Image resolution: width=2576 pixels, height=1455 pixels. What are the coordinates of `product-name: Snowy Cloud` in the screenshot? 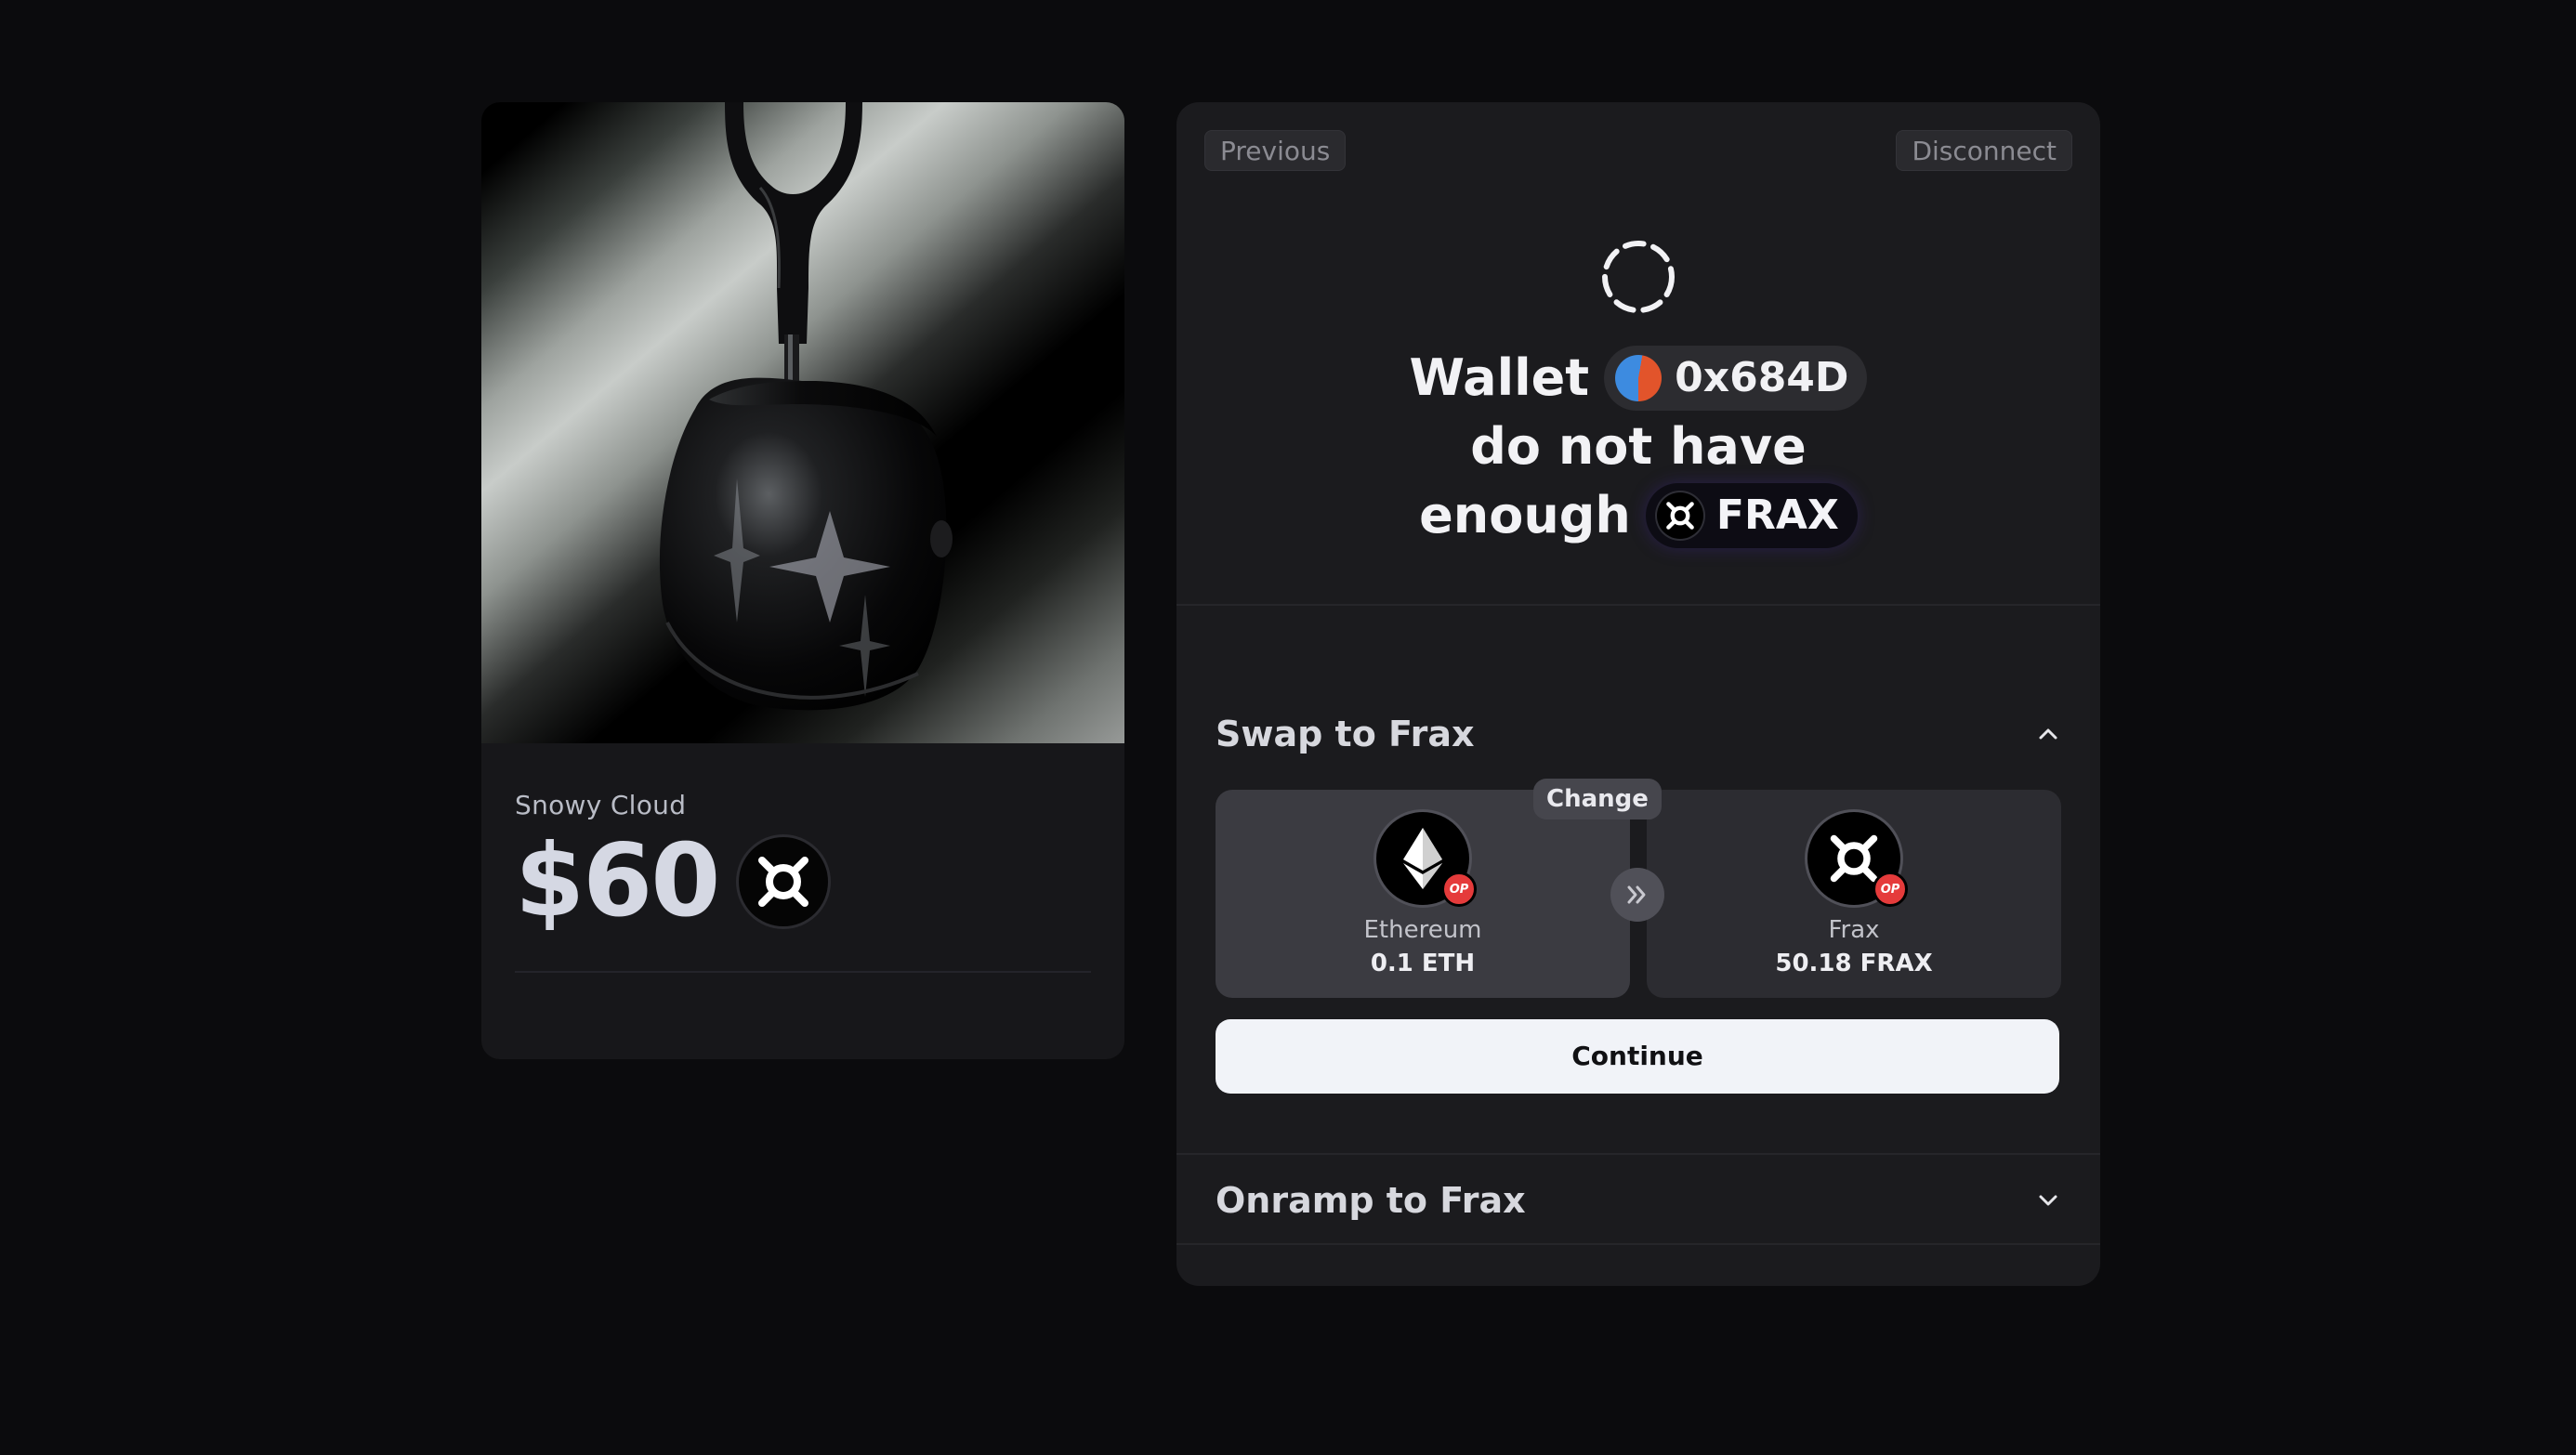 It's located at (601, 805).